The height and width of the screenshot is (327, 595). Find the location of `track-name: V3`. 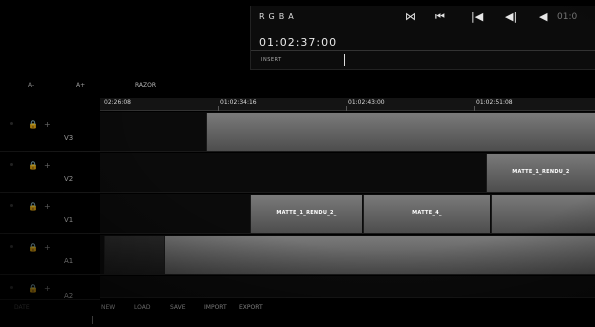

track-name: V3 is located at coordinates (69, 138).